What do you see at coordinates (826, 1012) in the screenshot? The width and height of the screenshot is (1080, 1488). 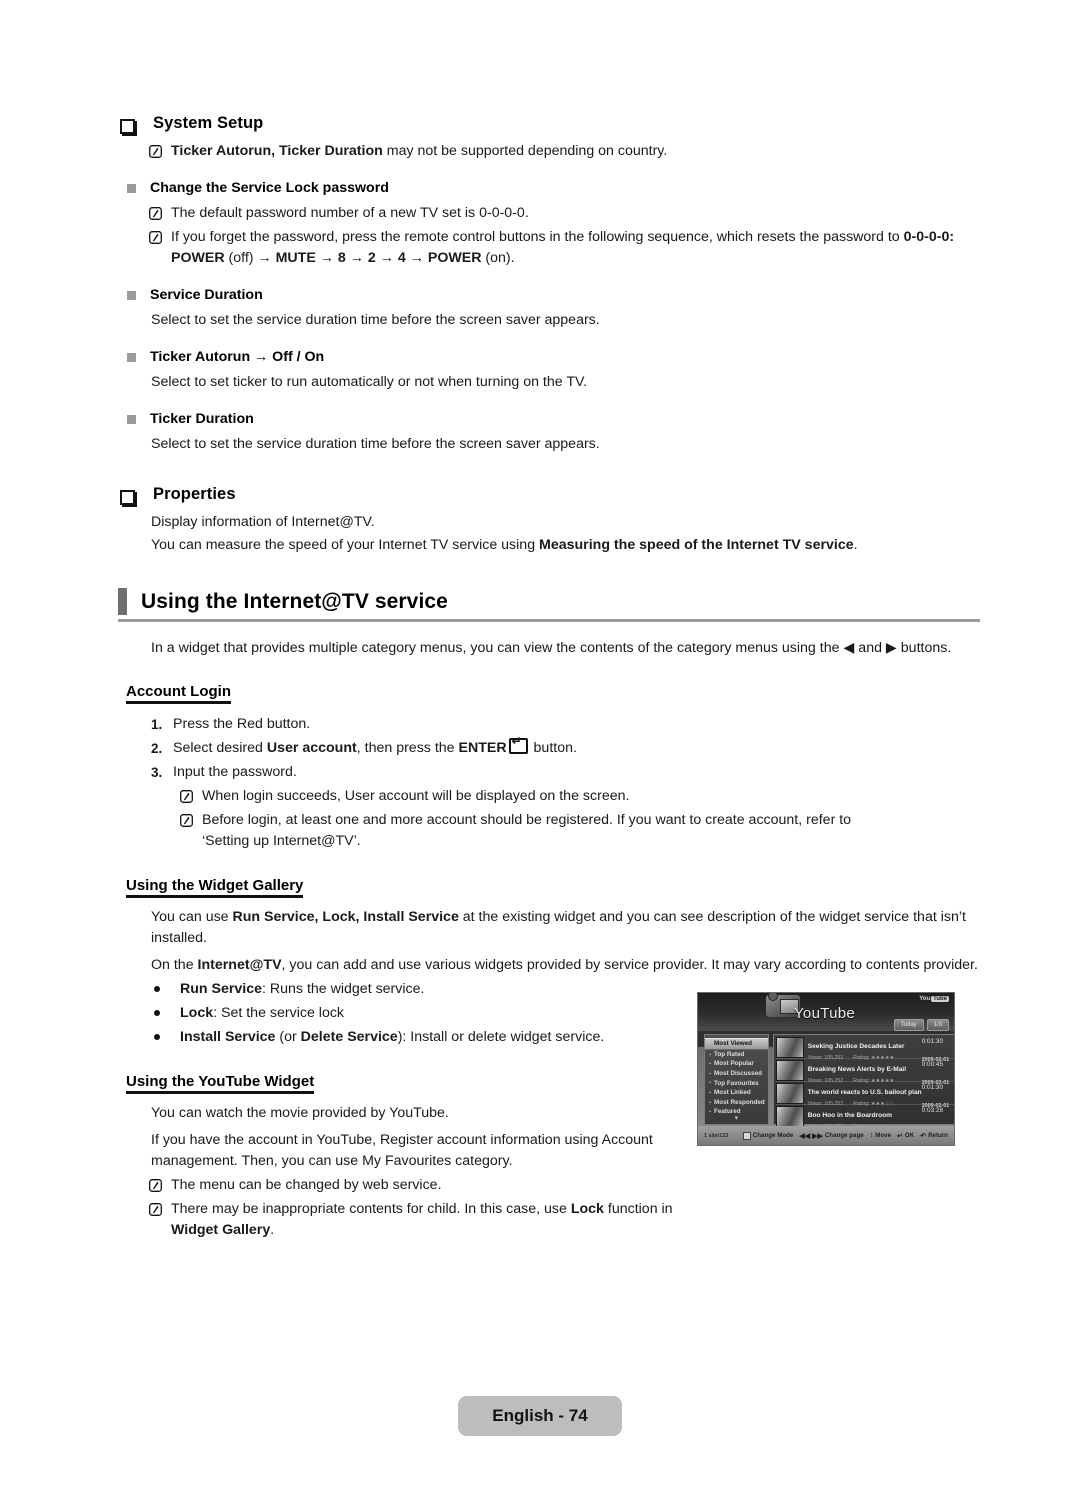 I see `youtube-header-bar: YouTube You Tube Today 1/3` at bounding box center [826, 1012].